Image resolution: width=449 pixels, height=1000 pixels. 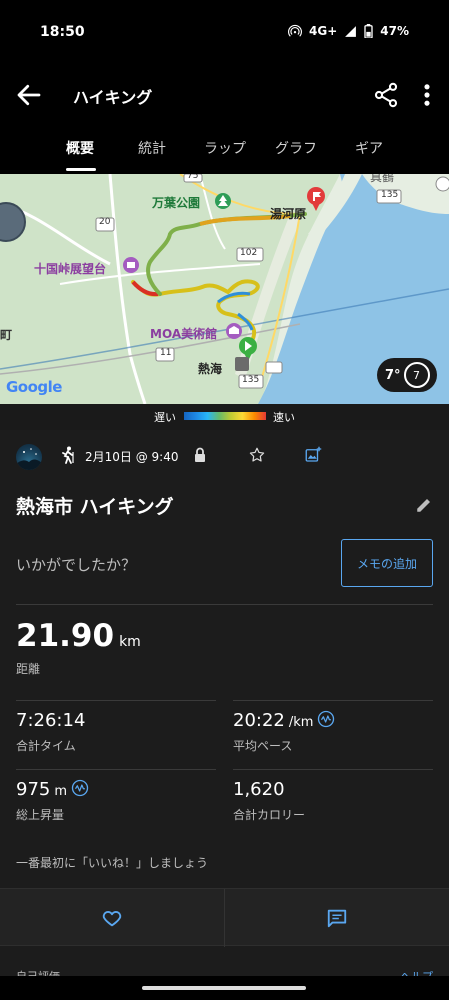 What do you see at coordinates (249, 253) in the screenshot?
I see `road-number-102: 102` at bounding box center [249, 253].